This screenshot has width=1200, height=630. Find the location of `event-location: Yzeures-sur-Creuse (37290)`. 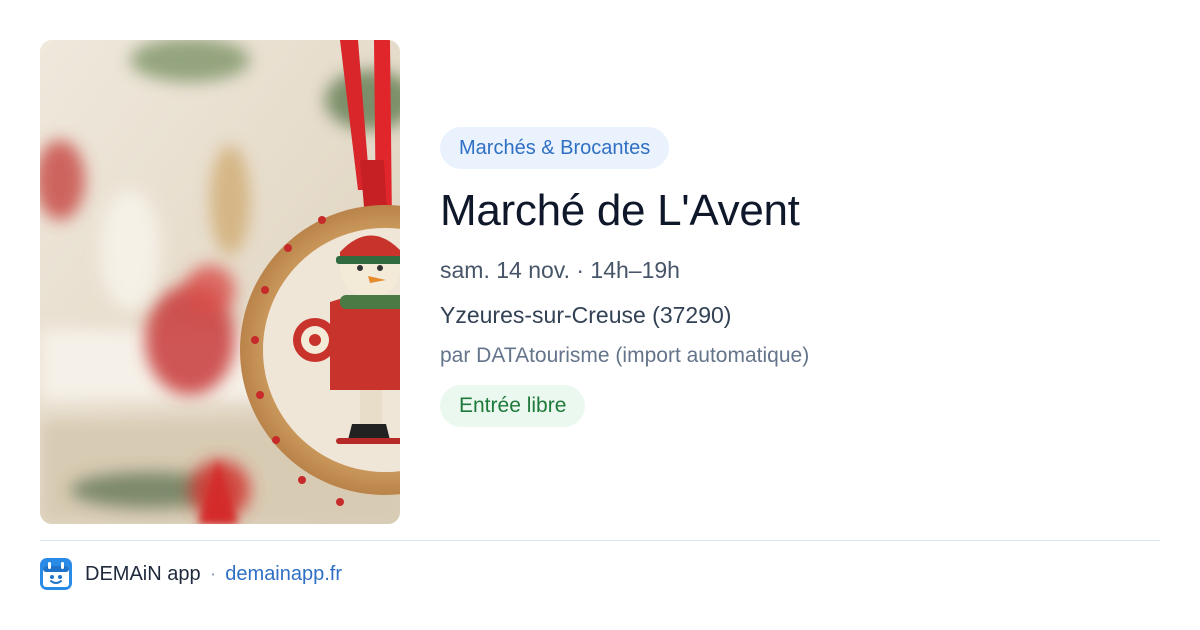

event-location: Yzeures-sur-Creuse (37290) is located at coordinates (586, 315).